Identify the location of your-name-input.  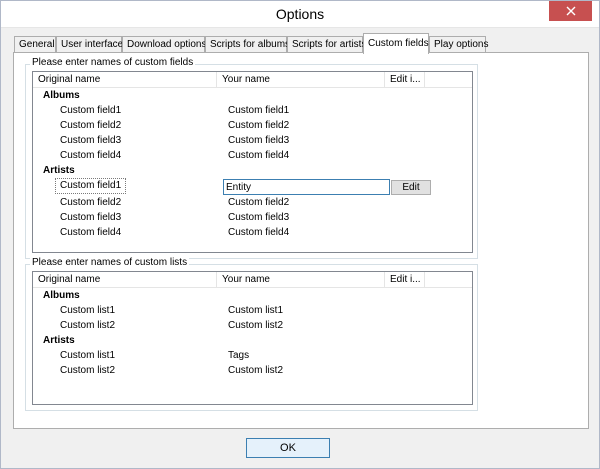
(306, 187).